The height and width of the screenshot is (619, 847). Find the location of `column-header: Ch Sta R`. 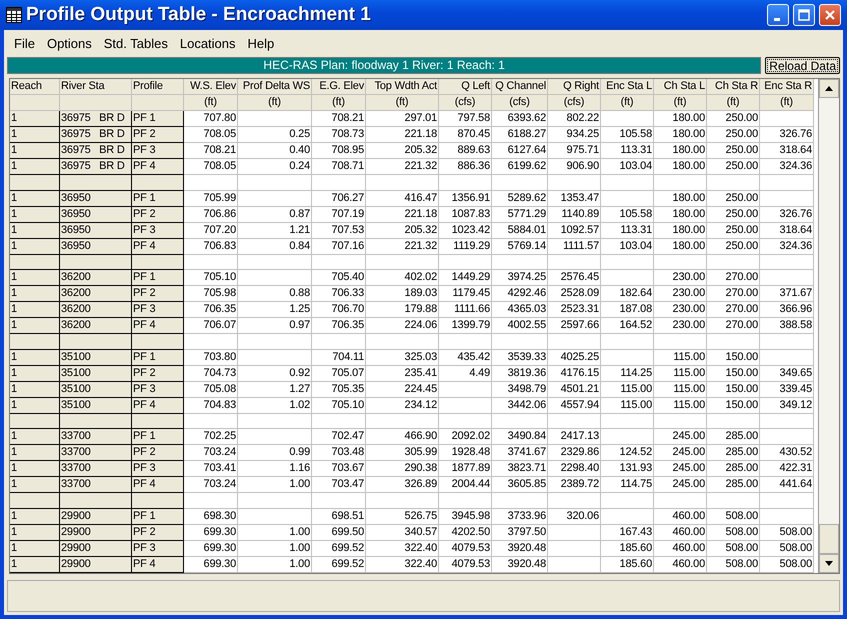

column-header: Ch Sta R is located at coordinates (733, 87).